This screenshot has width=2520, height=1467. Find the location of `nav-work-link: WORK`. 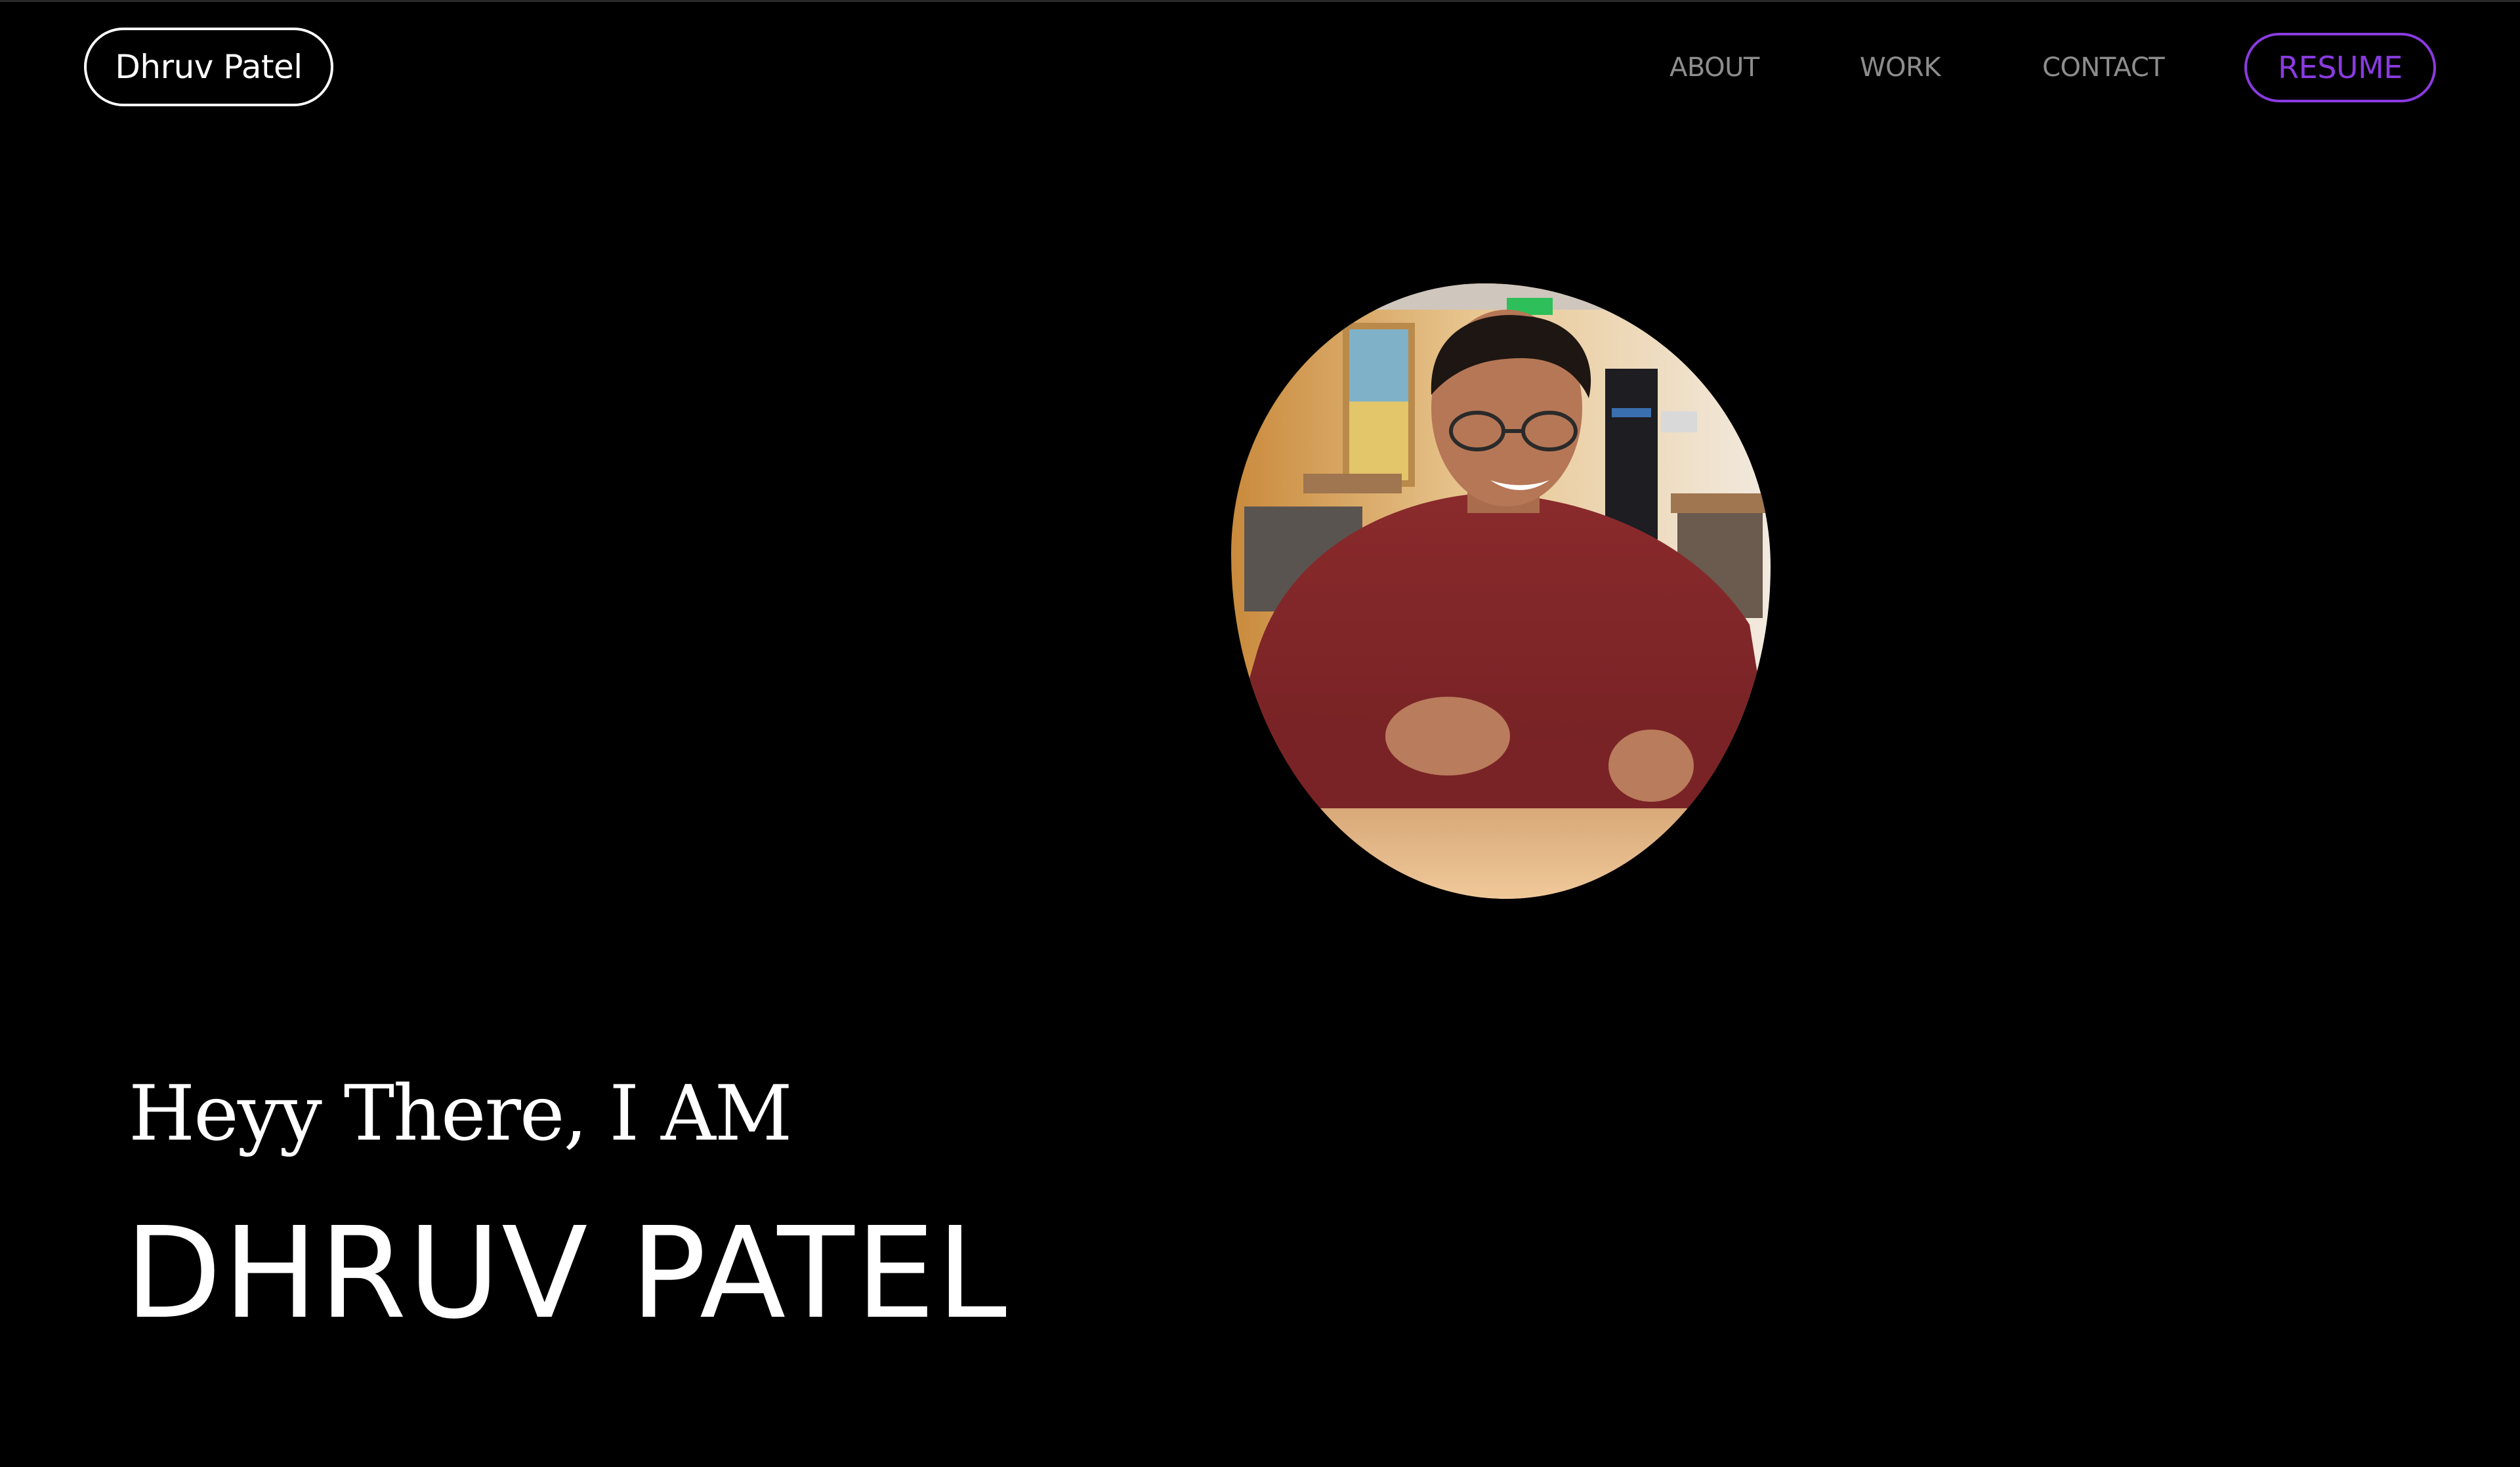

nav-work-link: WORK is located at coordinates (1900, 67).